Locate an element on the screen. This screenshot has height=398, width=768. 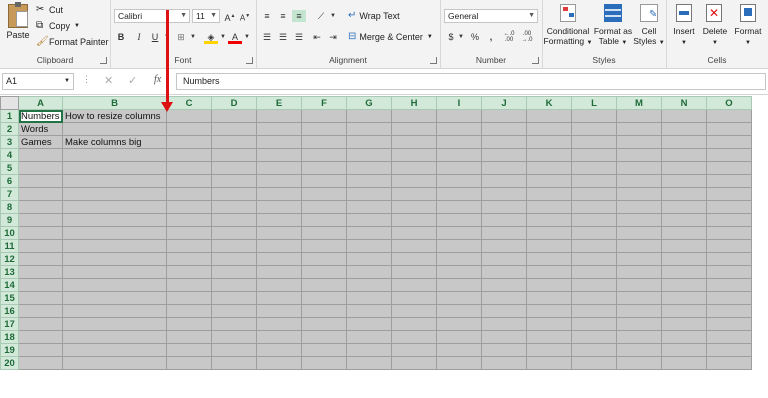
cell-a18 is located at coordinates (40, 337).